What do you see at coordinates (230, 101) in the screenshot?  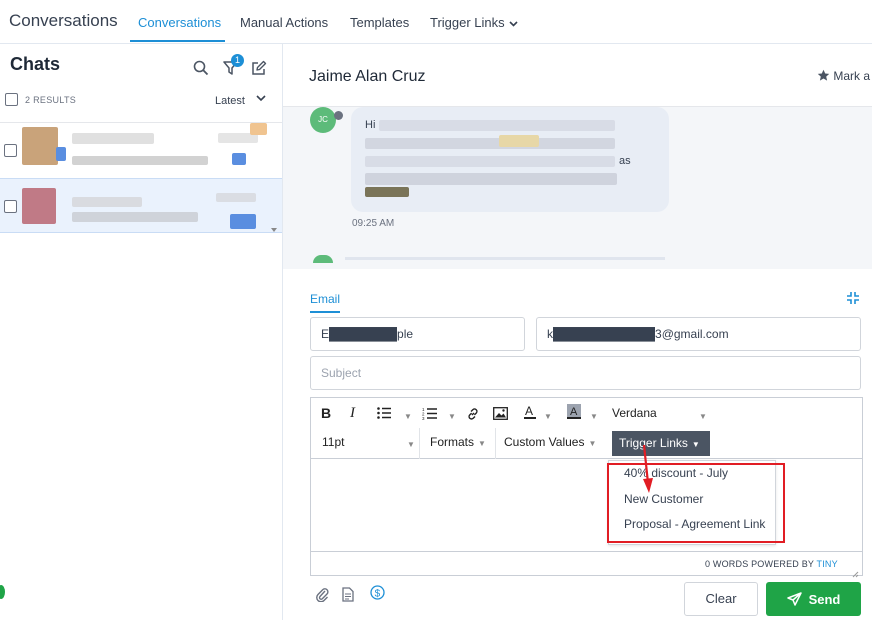 I see `sort-dropdown: Latest` at bounding box center [230, 101].